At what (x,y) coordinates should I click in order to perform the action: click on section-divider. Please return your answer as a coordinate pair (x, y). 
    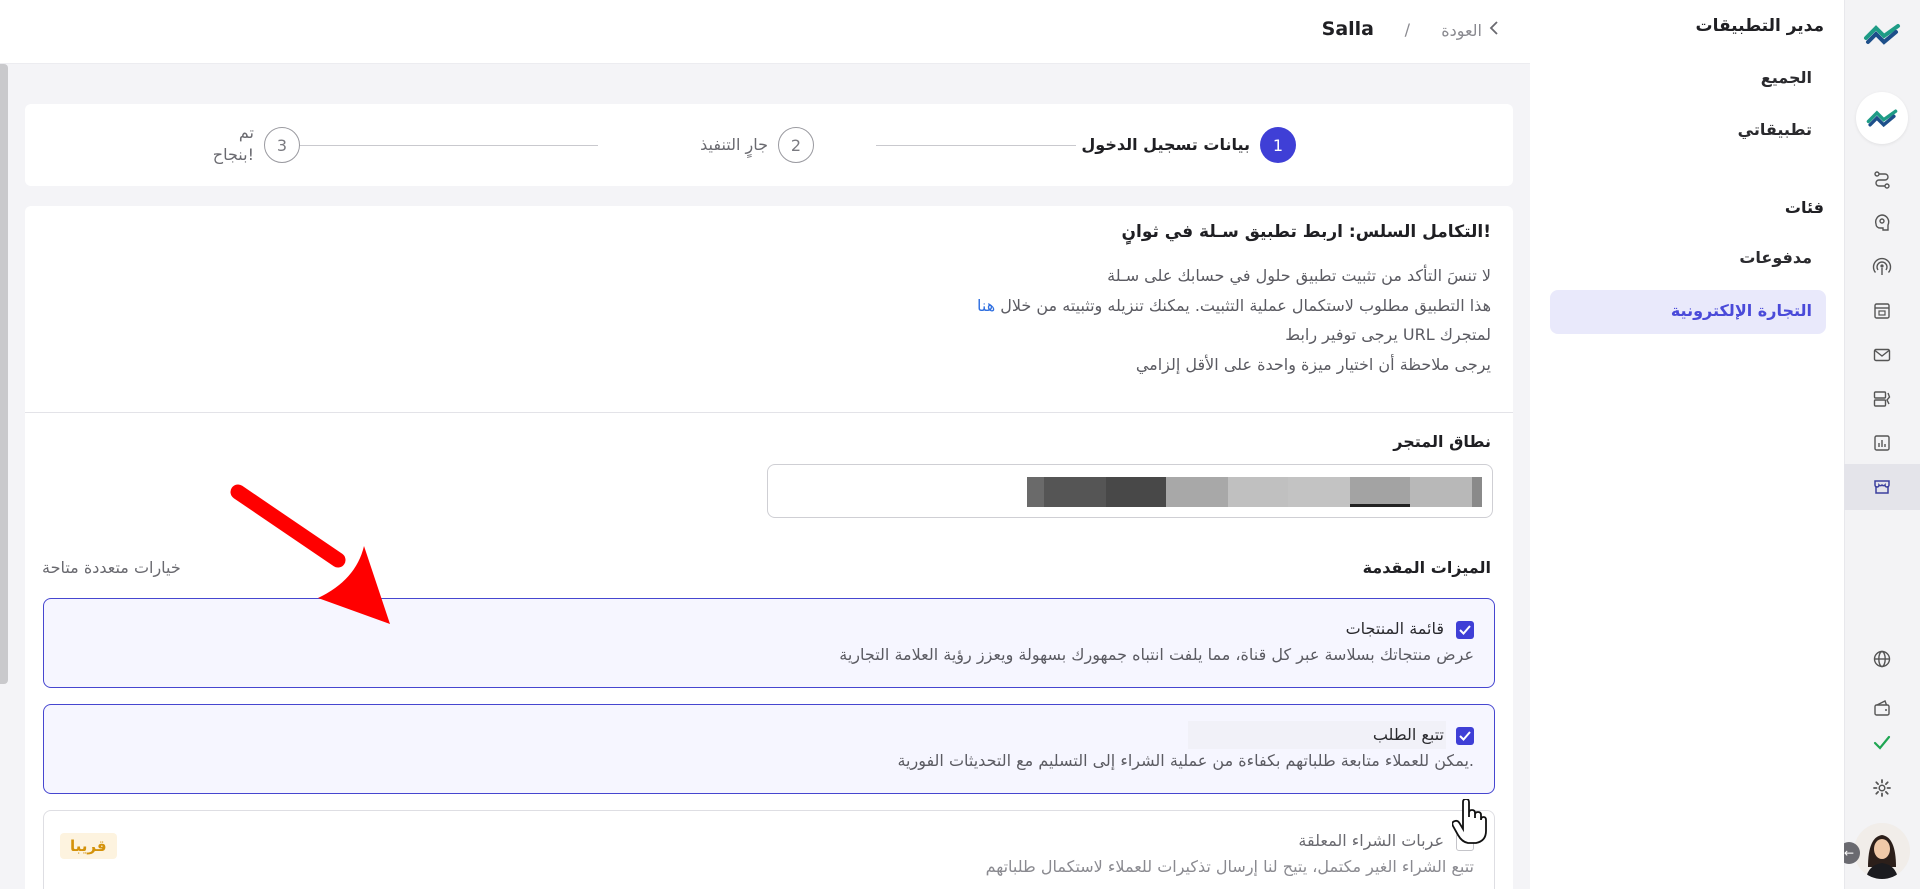
    Looking at the image, I should click on (769, 412).